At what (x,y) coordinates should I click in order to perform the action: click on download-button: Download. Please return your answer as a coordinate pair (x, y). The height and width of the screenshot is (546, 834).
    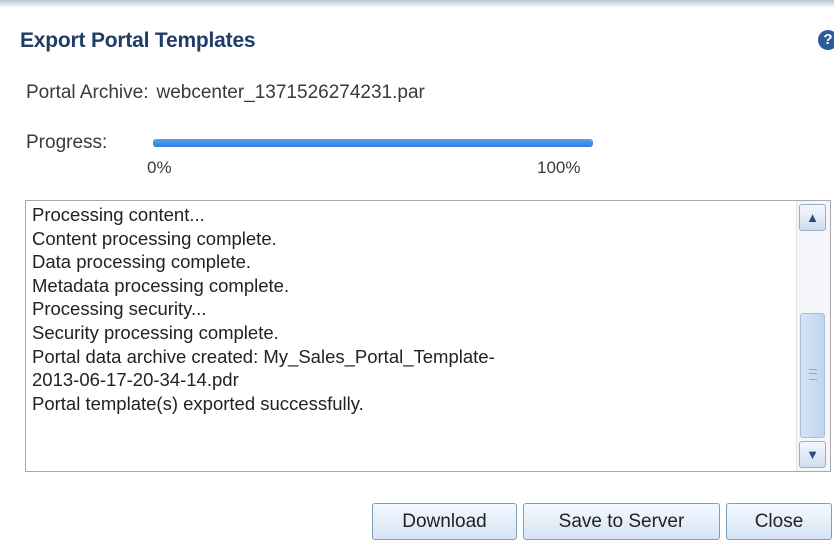
    Looking at the image, I should click on (444, 521).